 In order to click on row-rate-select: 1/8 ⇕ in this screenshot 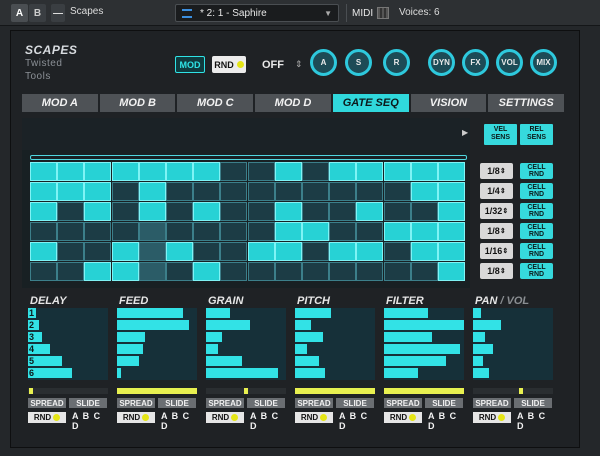, I will do `click(496, 271)`.